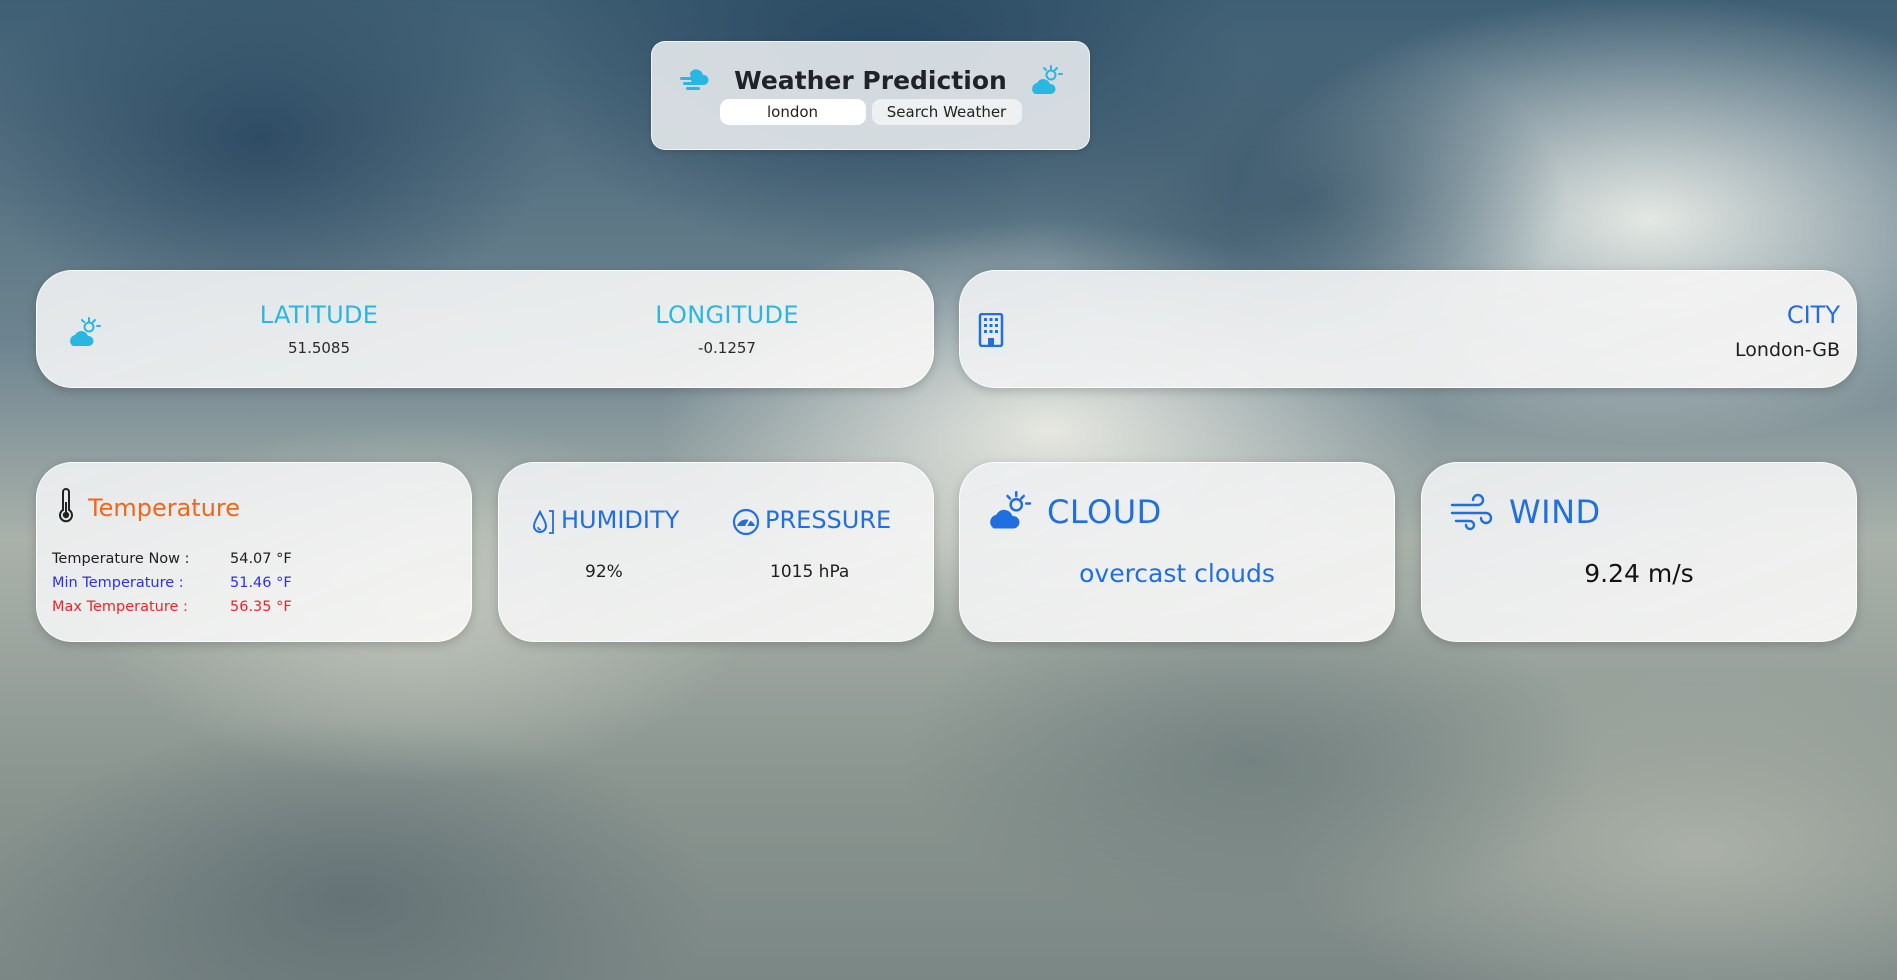  Describe the element at coordinates (946, 112) in the screenshot. I see `search-weather-button: Search Weather` at that location.